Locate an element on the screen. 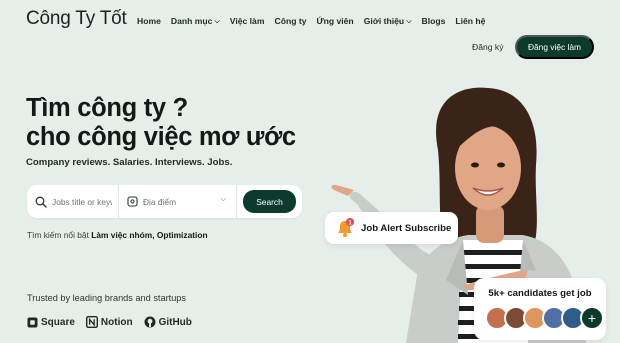 This screenshot has width=620, height=343. hero-title-line1: Tìm công ty ? is located at coordinates (107, 108).